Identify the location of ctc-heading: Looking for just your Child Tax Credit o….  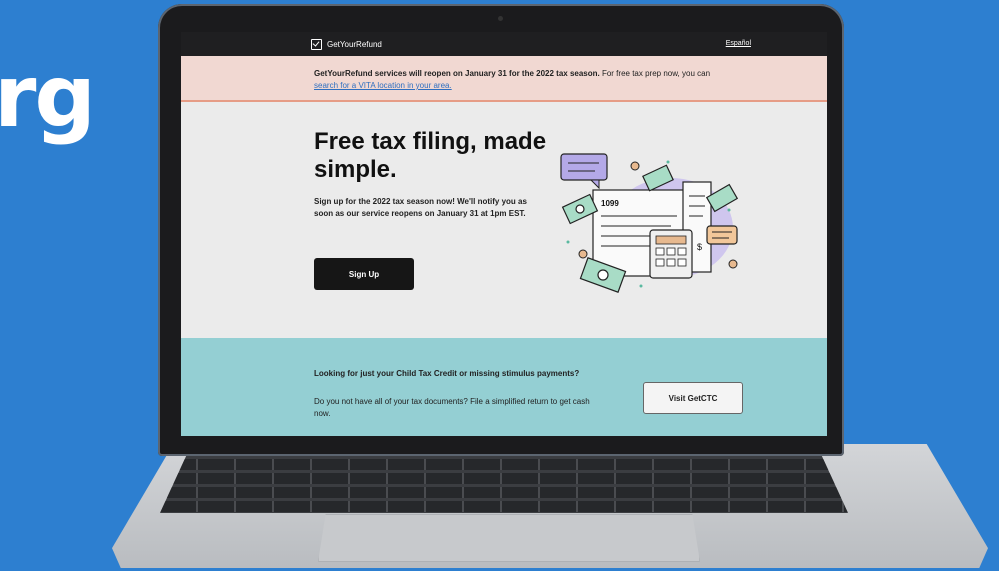
(447, 373).